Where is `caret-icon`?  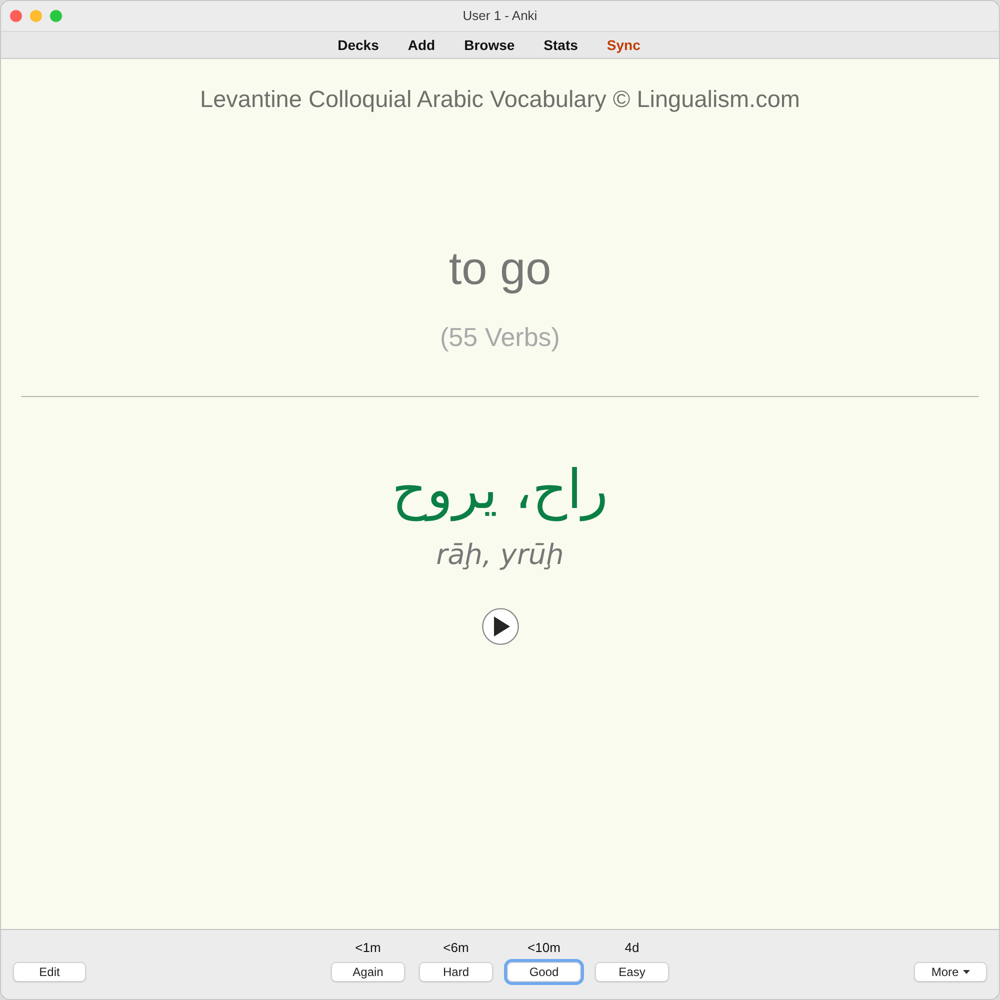 caret-icon is located at coordinates (966, 972).